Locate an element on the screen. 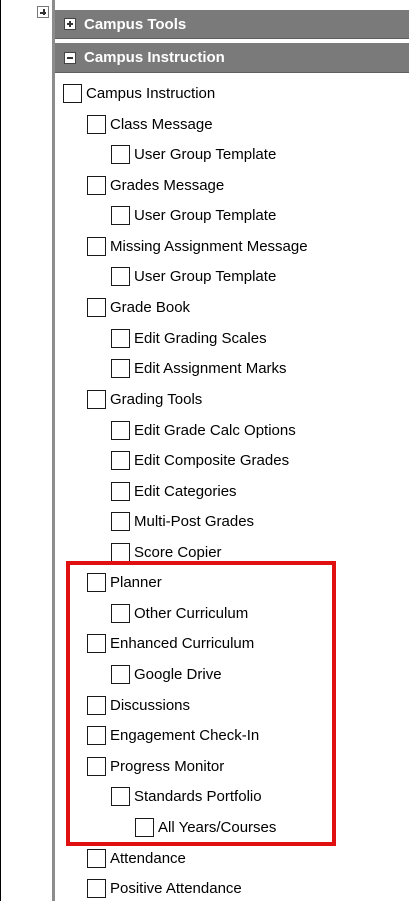 This screenshot has height=901, width=409. tree-item-grade-book: Grade Book is located at coordinates (138, 307).